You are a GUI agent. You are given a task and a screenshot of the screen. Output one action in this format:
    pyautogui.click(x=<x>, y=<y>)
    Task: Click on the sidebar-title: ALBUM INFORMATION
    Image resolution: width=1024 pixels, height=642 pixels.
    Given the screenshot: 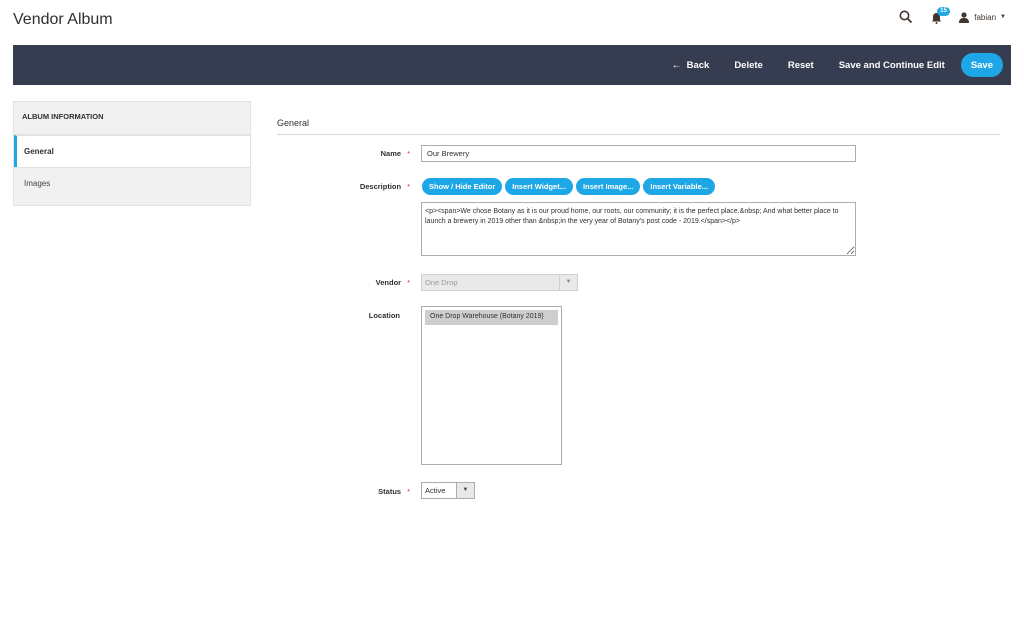 What is the action you would take?
    pyautogui.click(x=132, y=118)
    